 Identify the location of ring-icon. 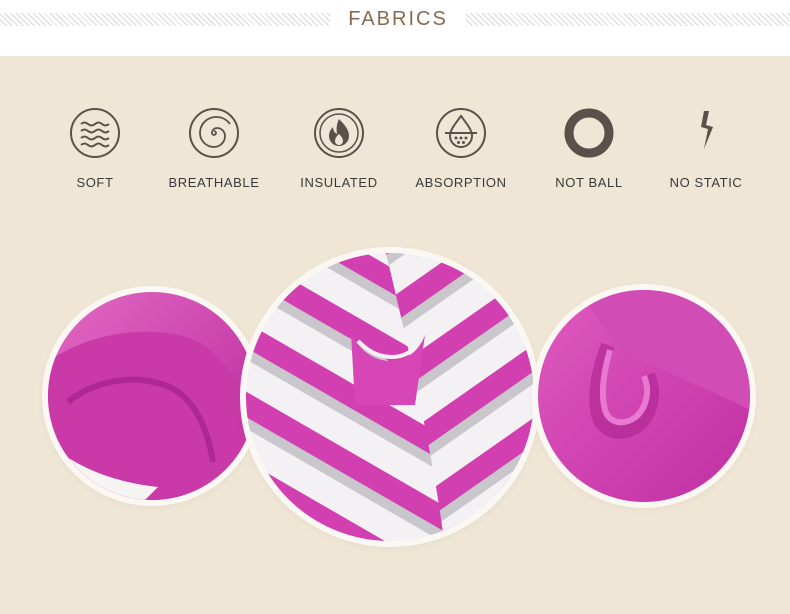
(589, 133).